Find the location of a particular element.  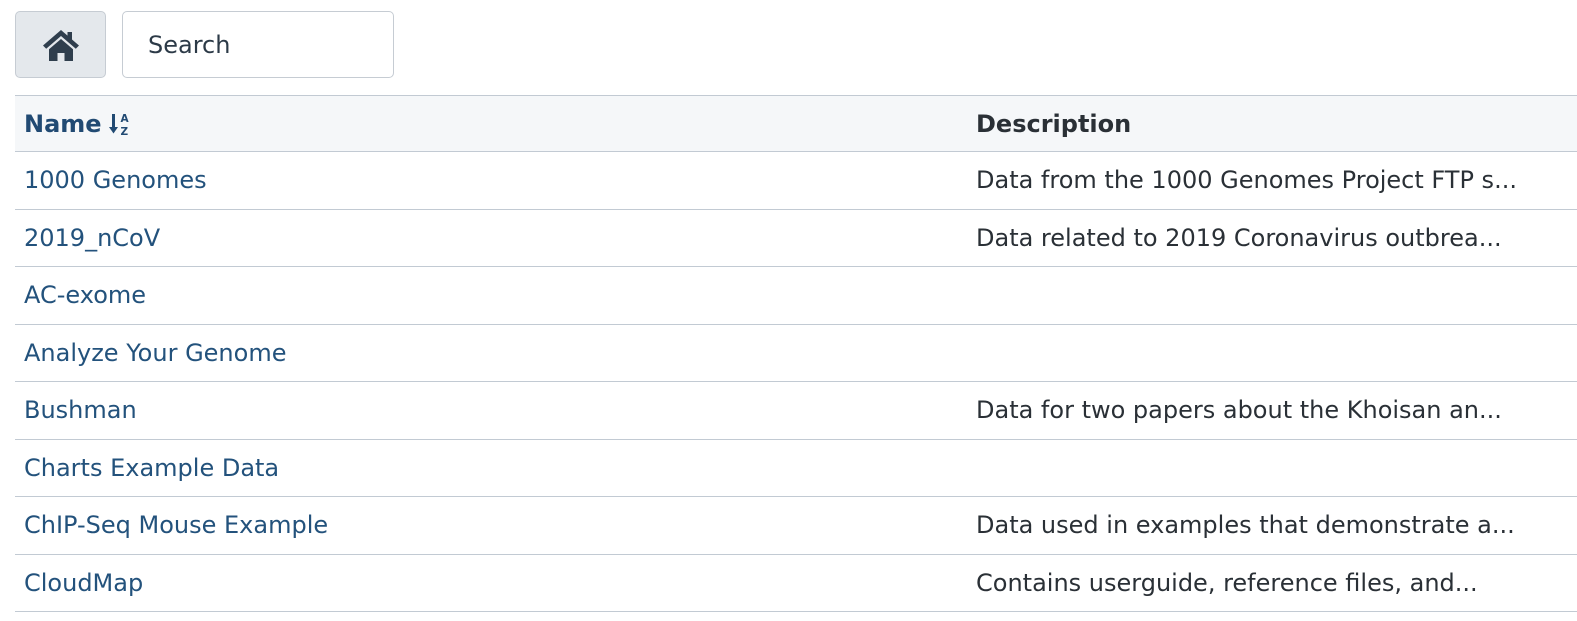

dataset-name-link: Charts Example Data is located at coordinates (151, 468).